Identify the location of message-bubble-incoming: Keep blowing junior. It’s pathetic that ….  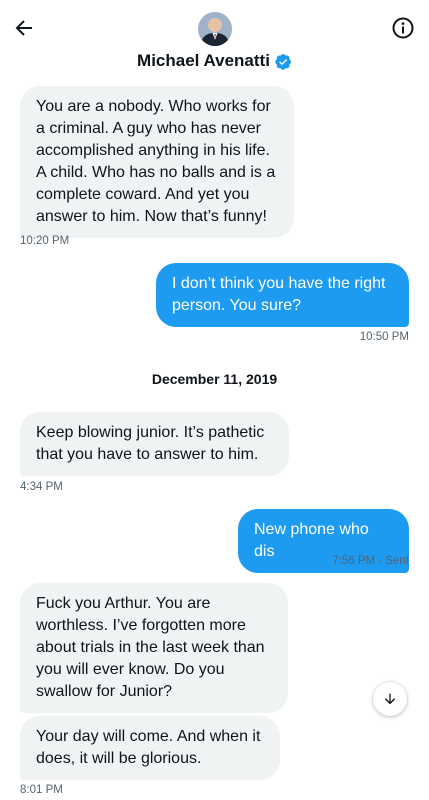
(154, 444).